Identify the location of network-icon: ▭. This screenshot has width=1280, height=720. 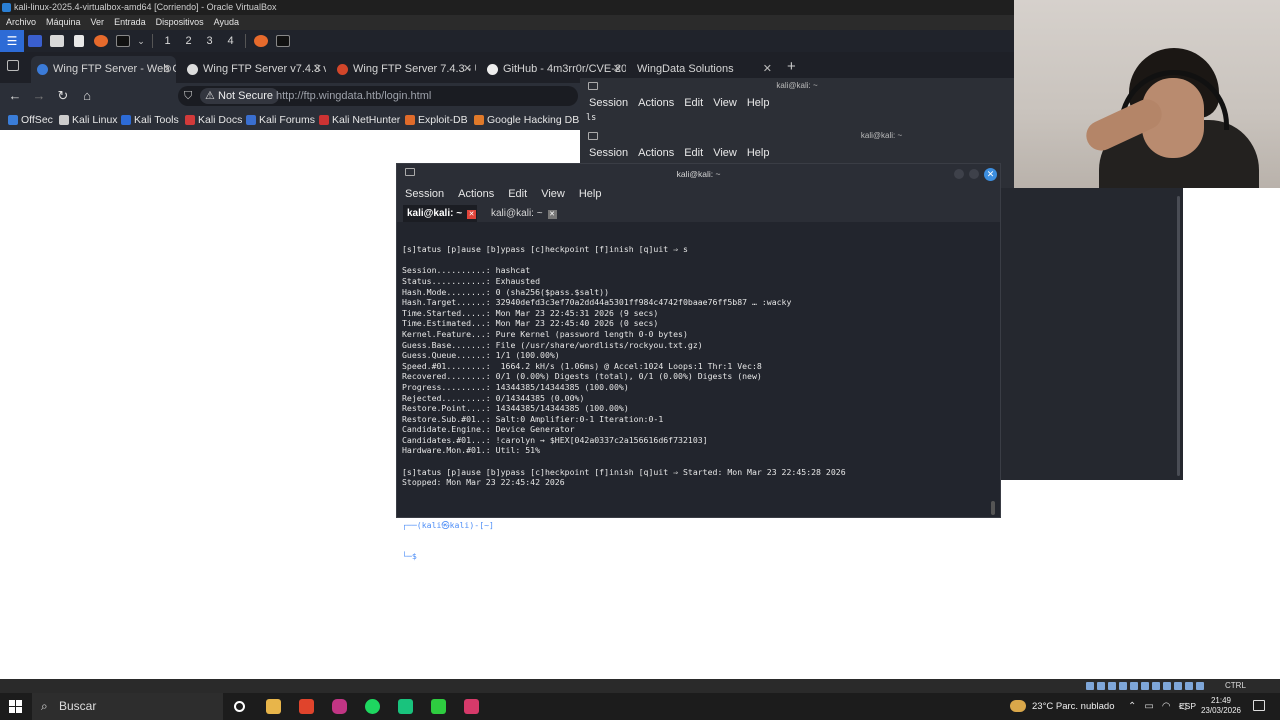
(1148, 706).